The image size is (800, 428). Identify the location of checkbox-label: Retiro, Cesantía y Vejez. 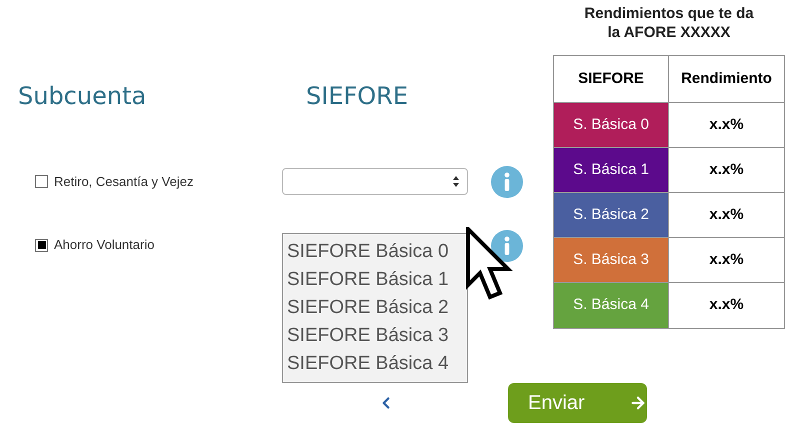
(124, 181).